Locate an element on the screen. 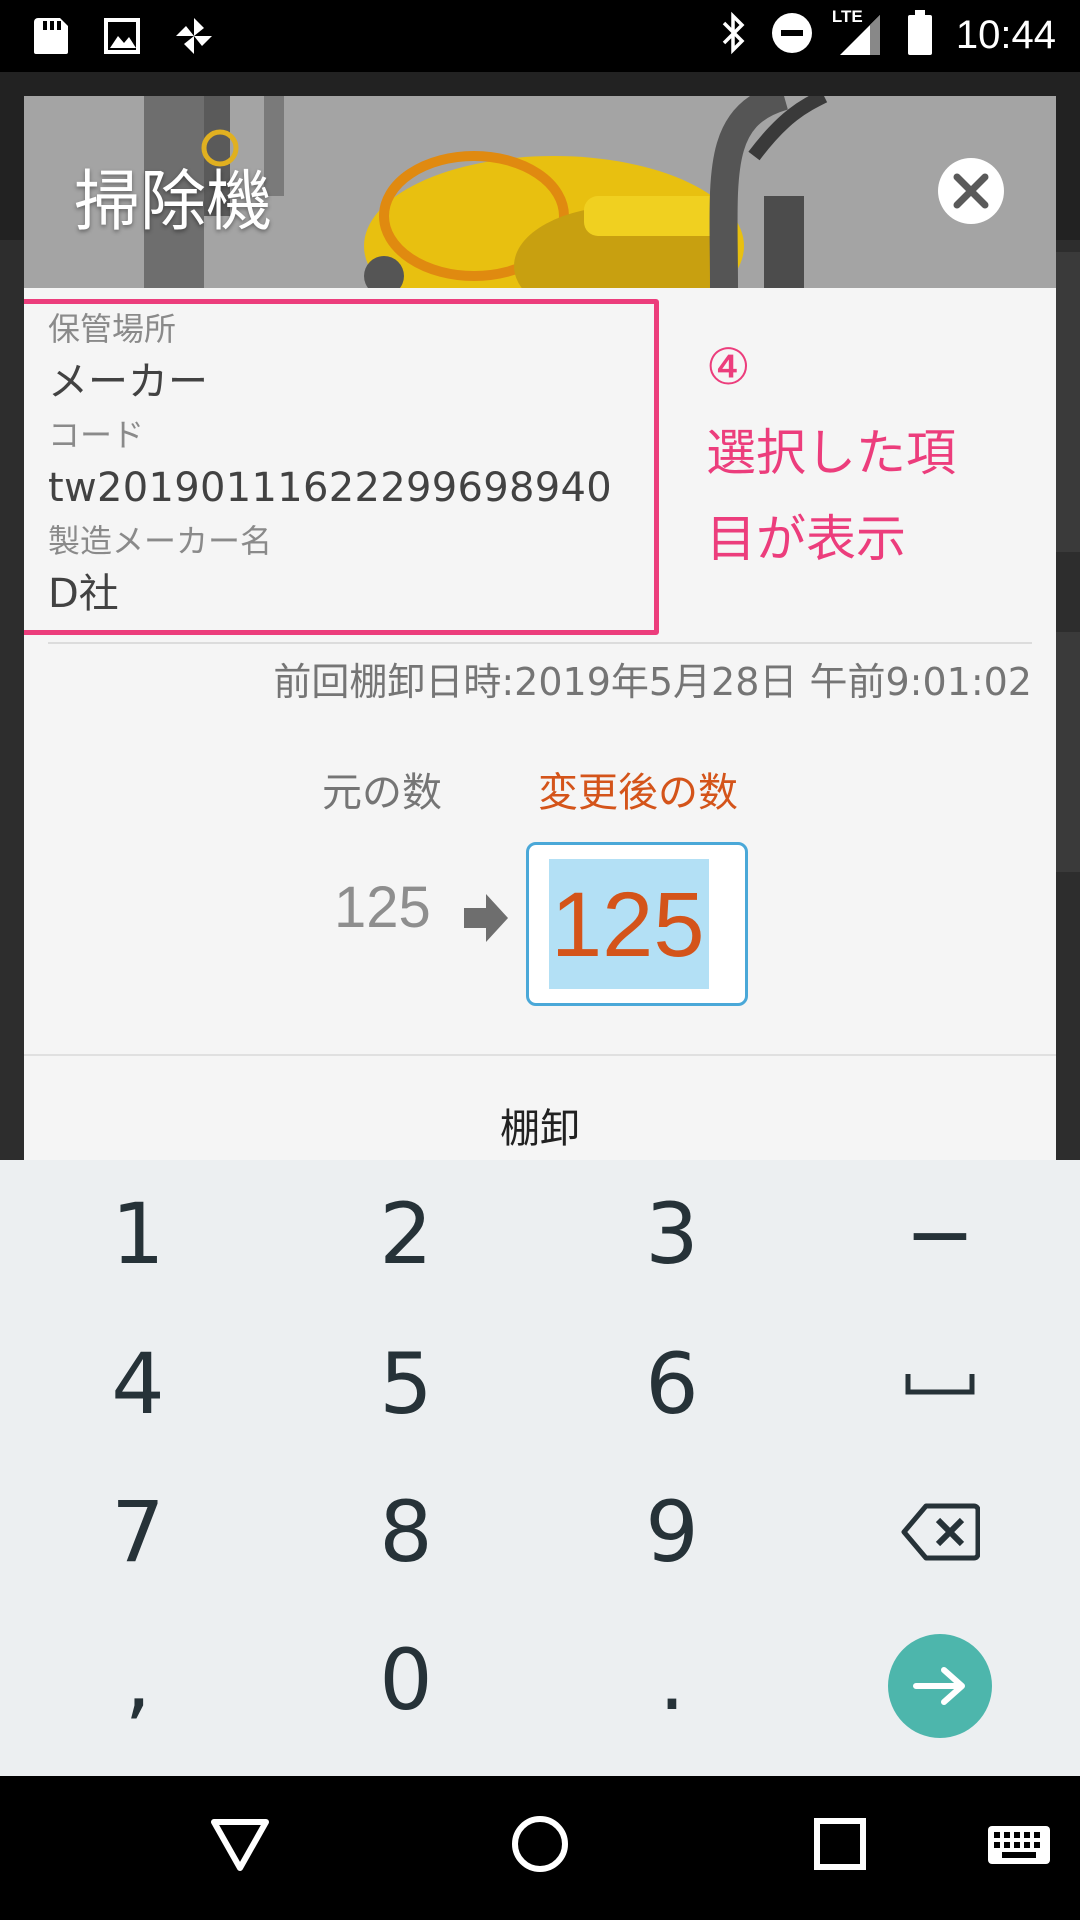 The height and width of the screenshot is (1920, 1080). enter-arrow-icon is located at coordinates (939, 1686).